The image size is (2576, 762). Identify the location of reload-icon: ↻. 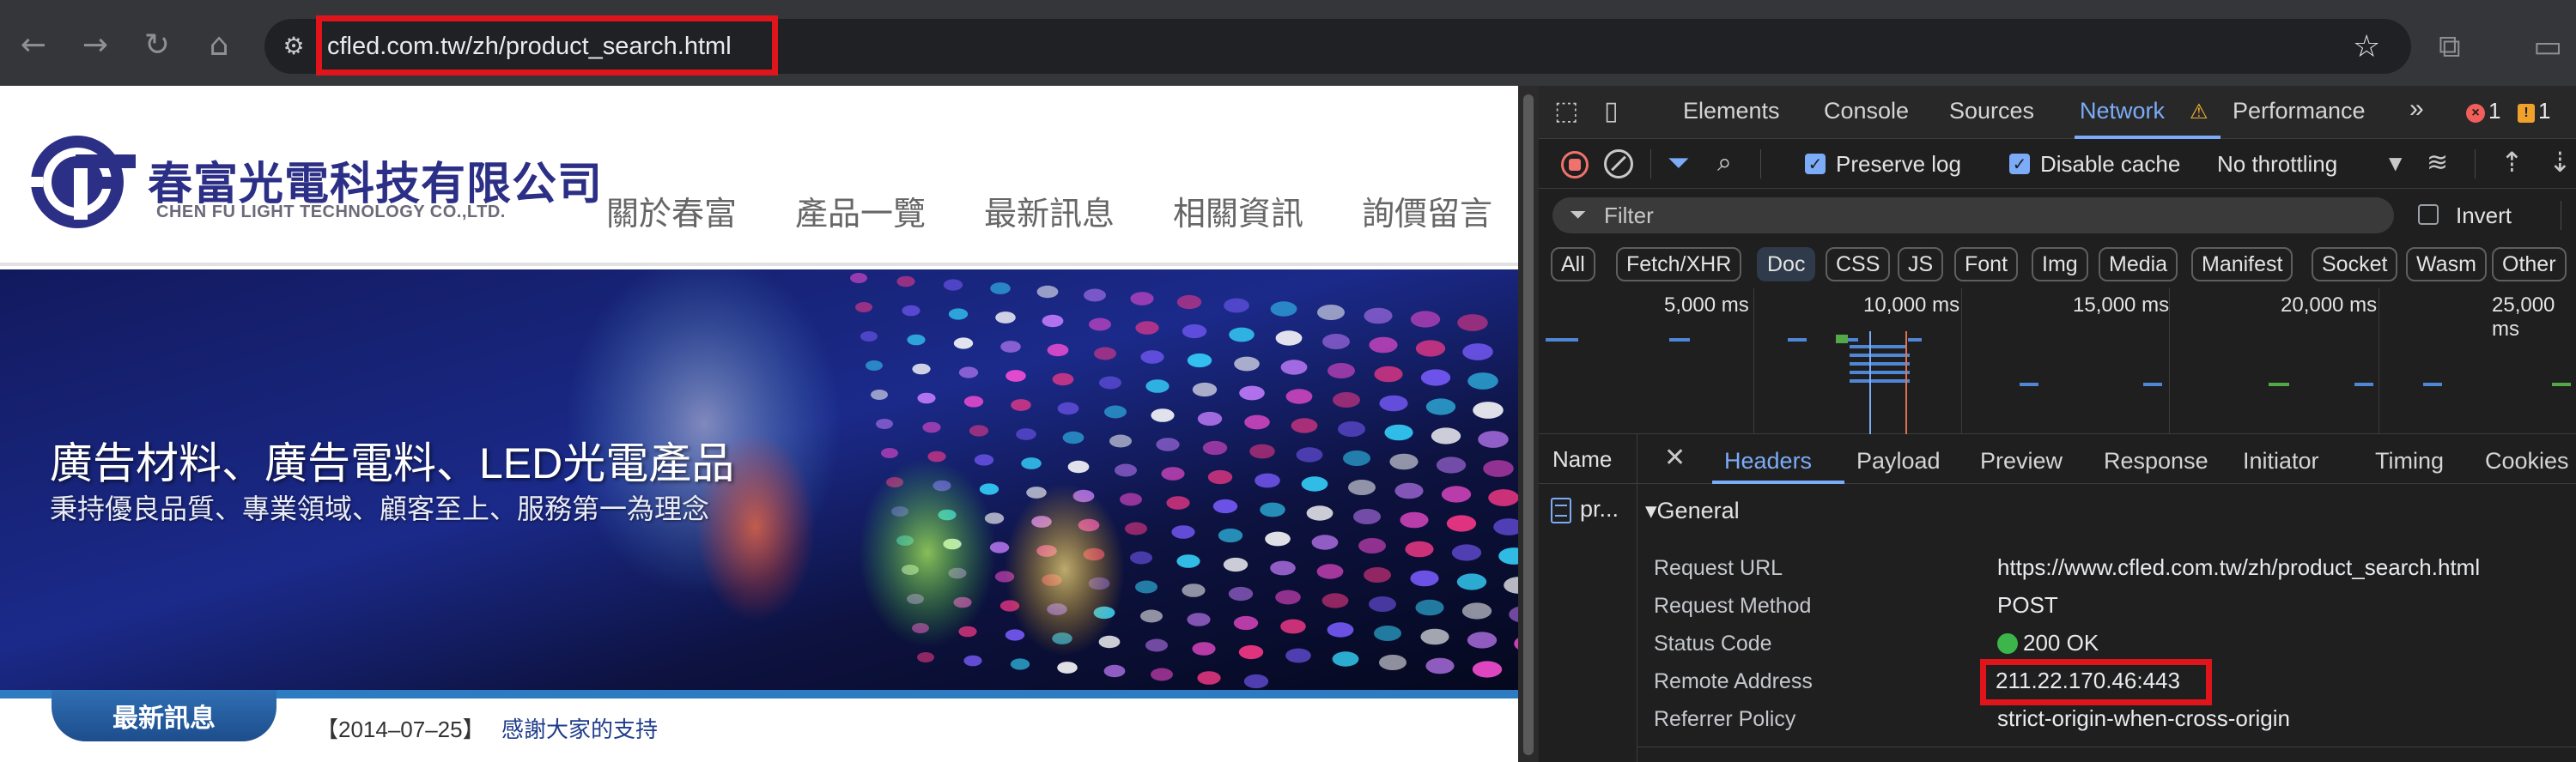
(158, 45).